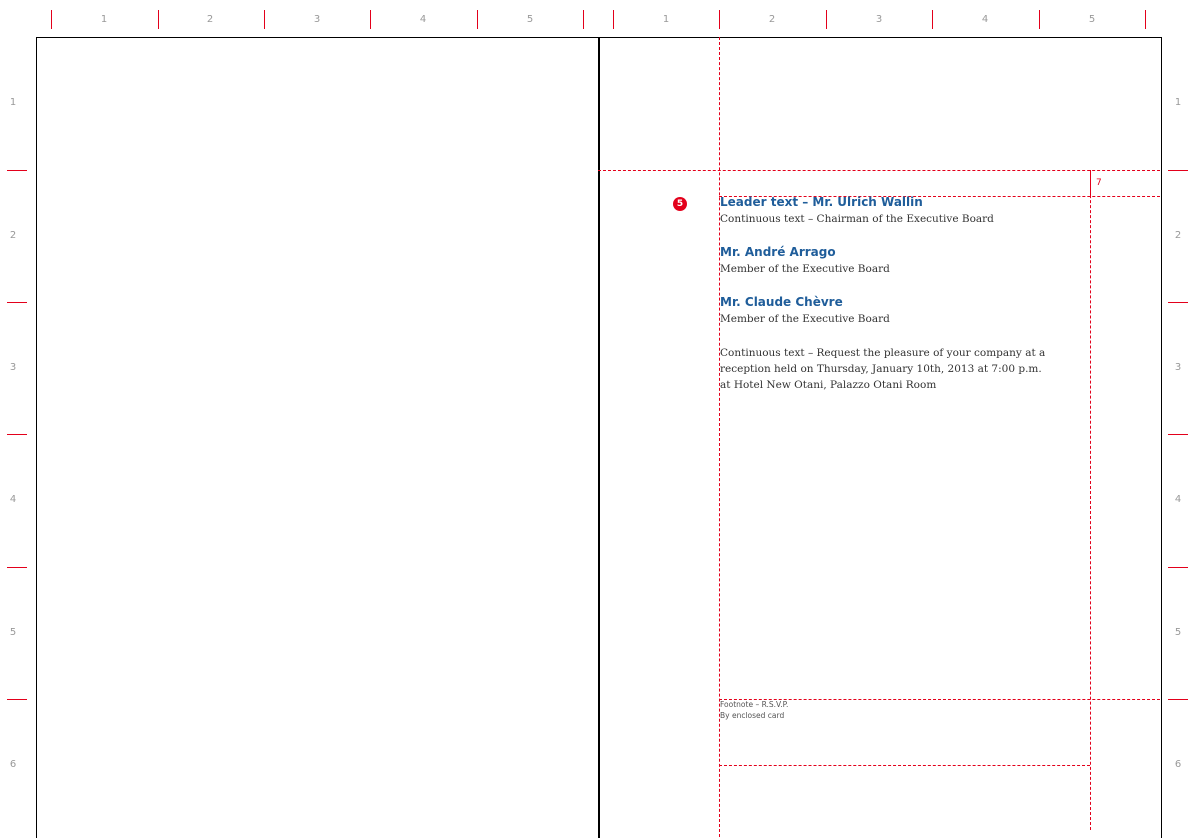 Image resolution: width=1192 pixels, height=838 pixels. I want to click on paragraph-line: at Hotel New Otani, Palazzo Otani Room, so click(828, 385).